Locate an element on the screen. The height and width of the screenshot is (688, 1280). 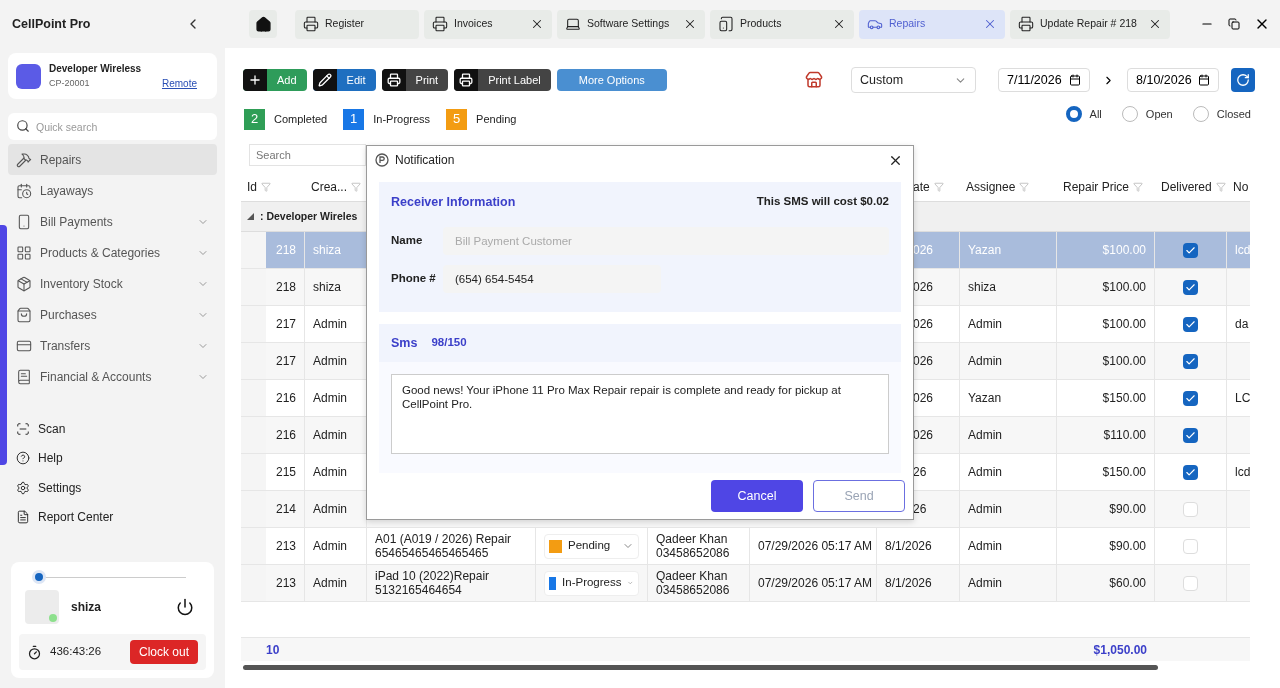
tab-label: Invoices is located at coordinates (474, 24).